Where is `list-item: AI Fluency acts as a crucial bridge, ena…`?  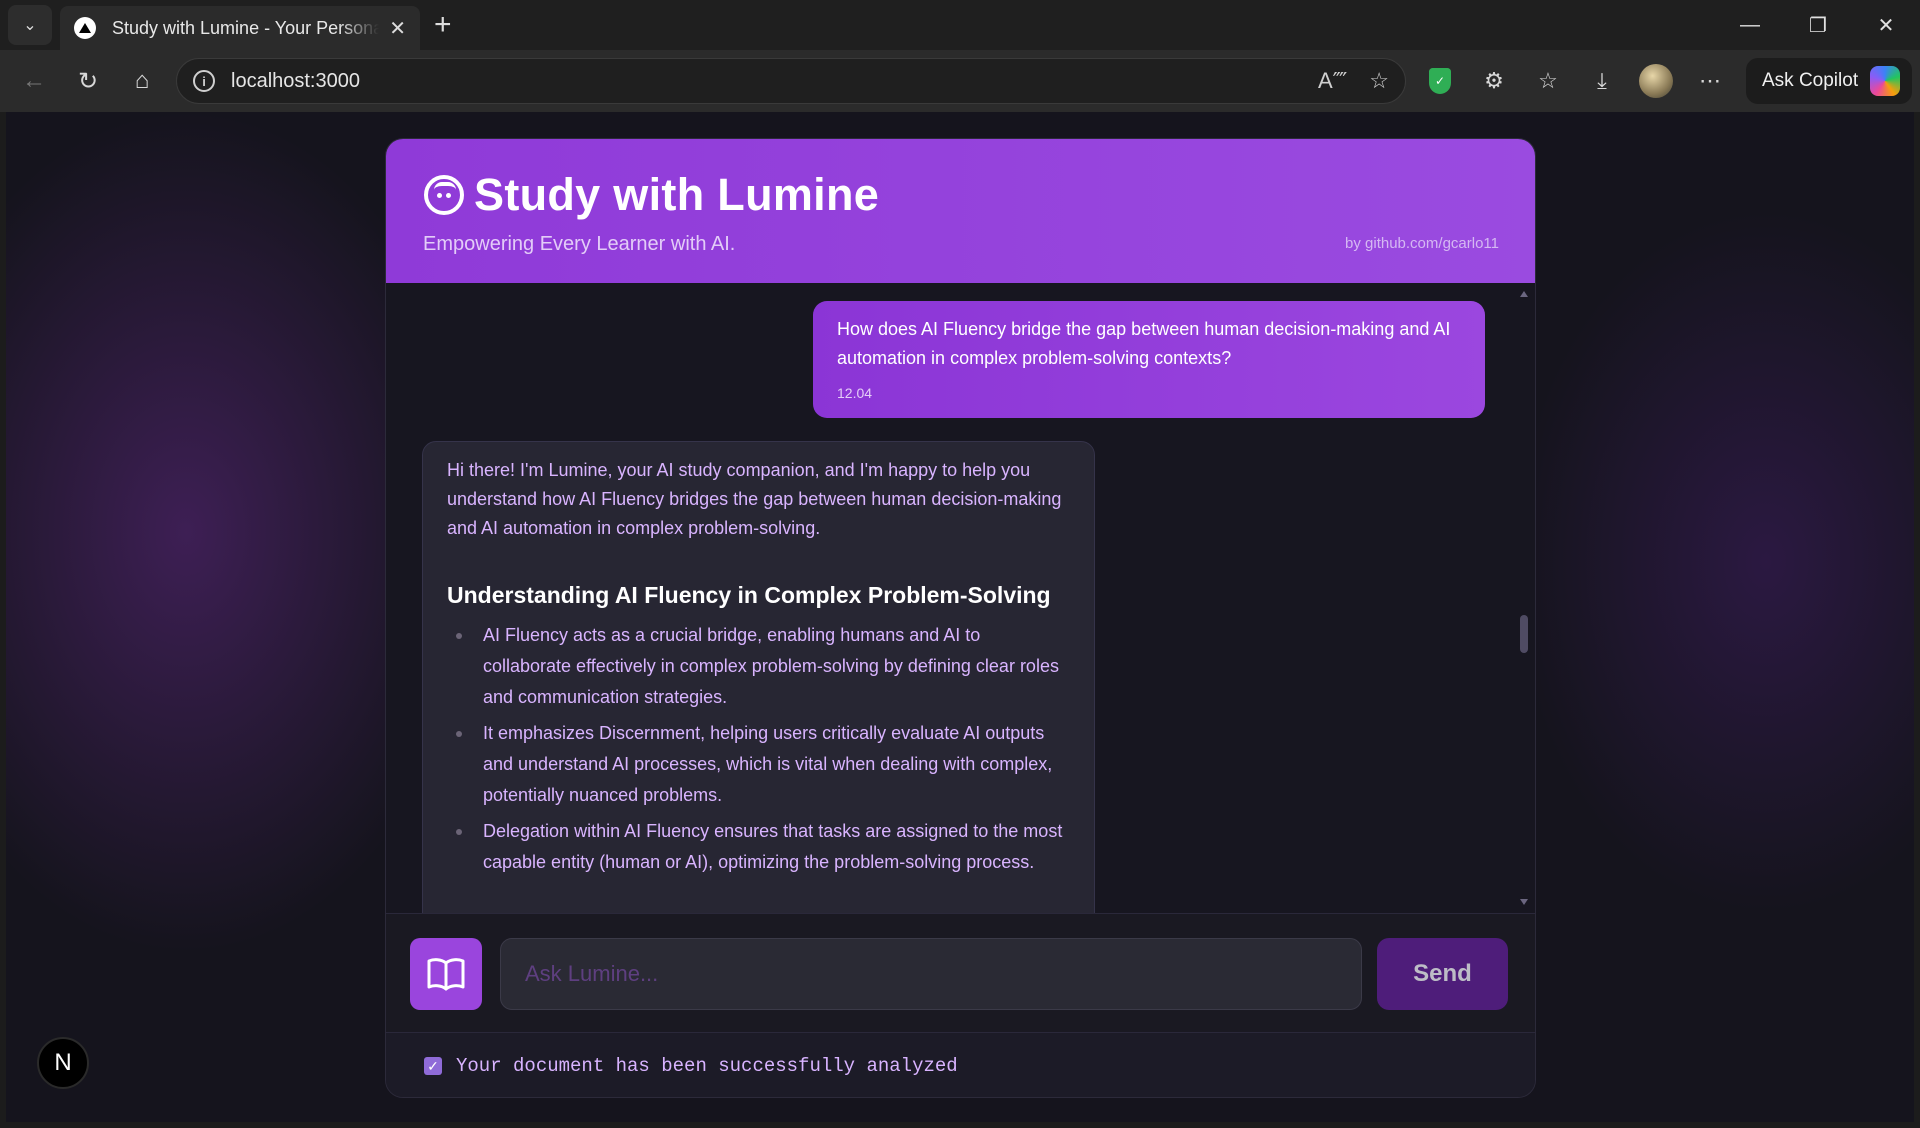
list-item: AI Fluency acts as a crucial bridge, ena… is located at coordinates (758, 666).